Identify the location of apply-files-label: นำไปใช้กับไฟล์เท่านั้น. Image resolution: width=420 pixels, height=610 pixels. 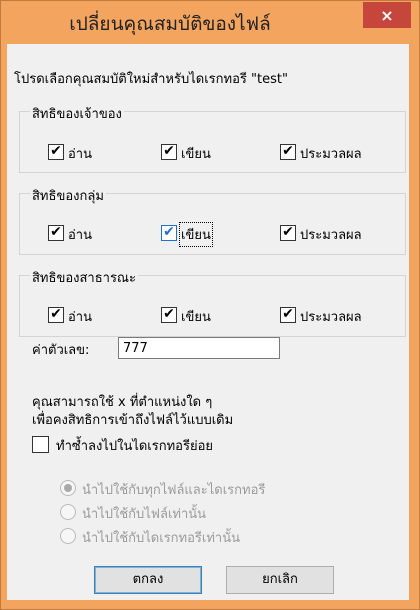
(144, 513).